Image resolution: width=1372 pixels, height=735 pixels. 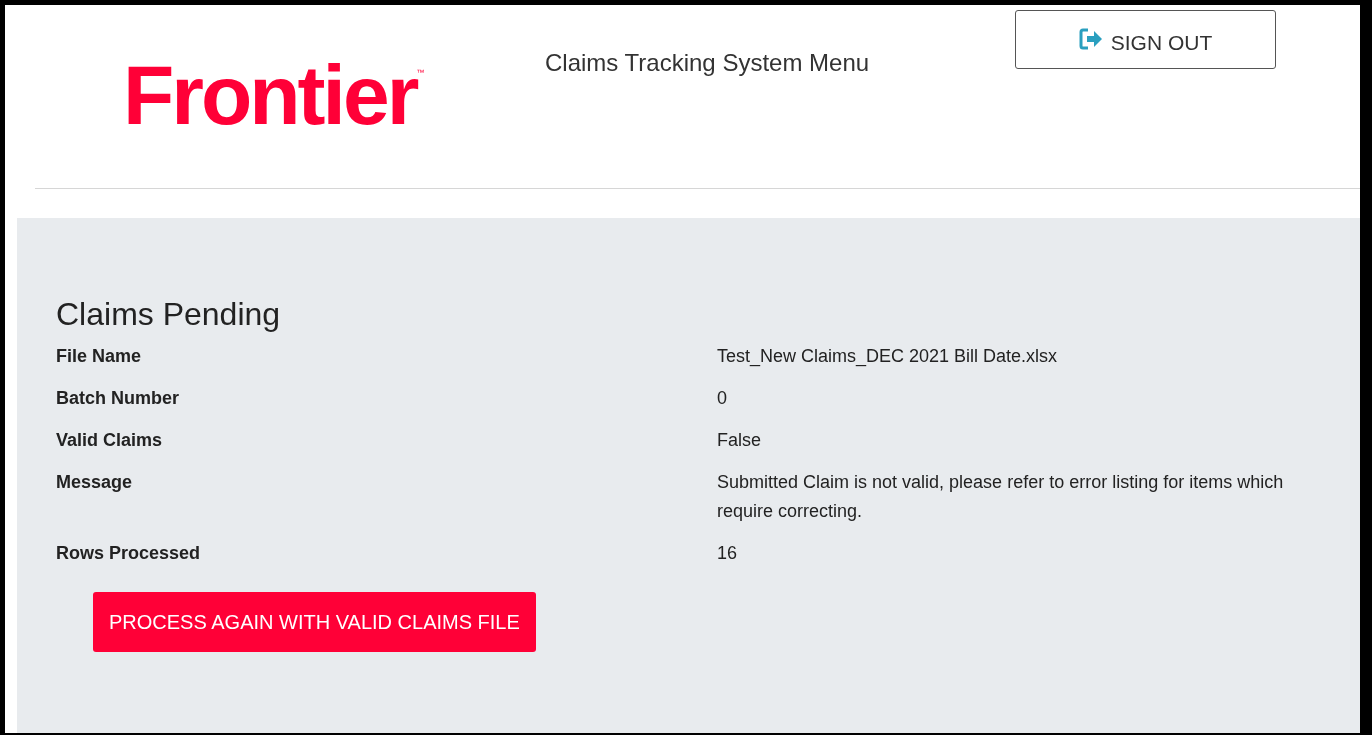 I want to click on field-value: False, so click(x=739, y=440).